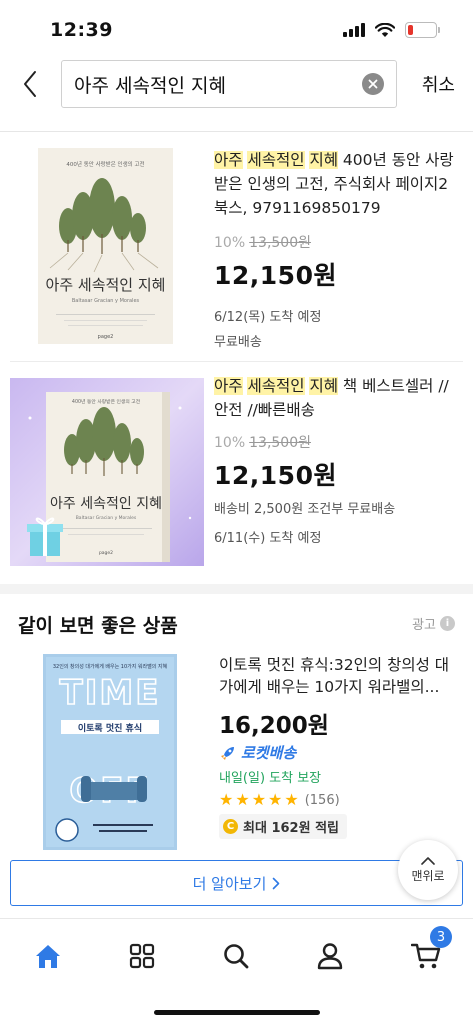  I want to click on tab-search, so click(236, 956).